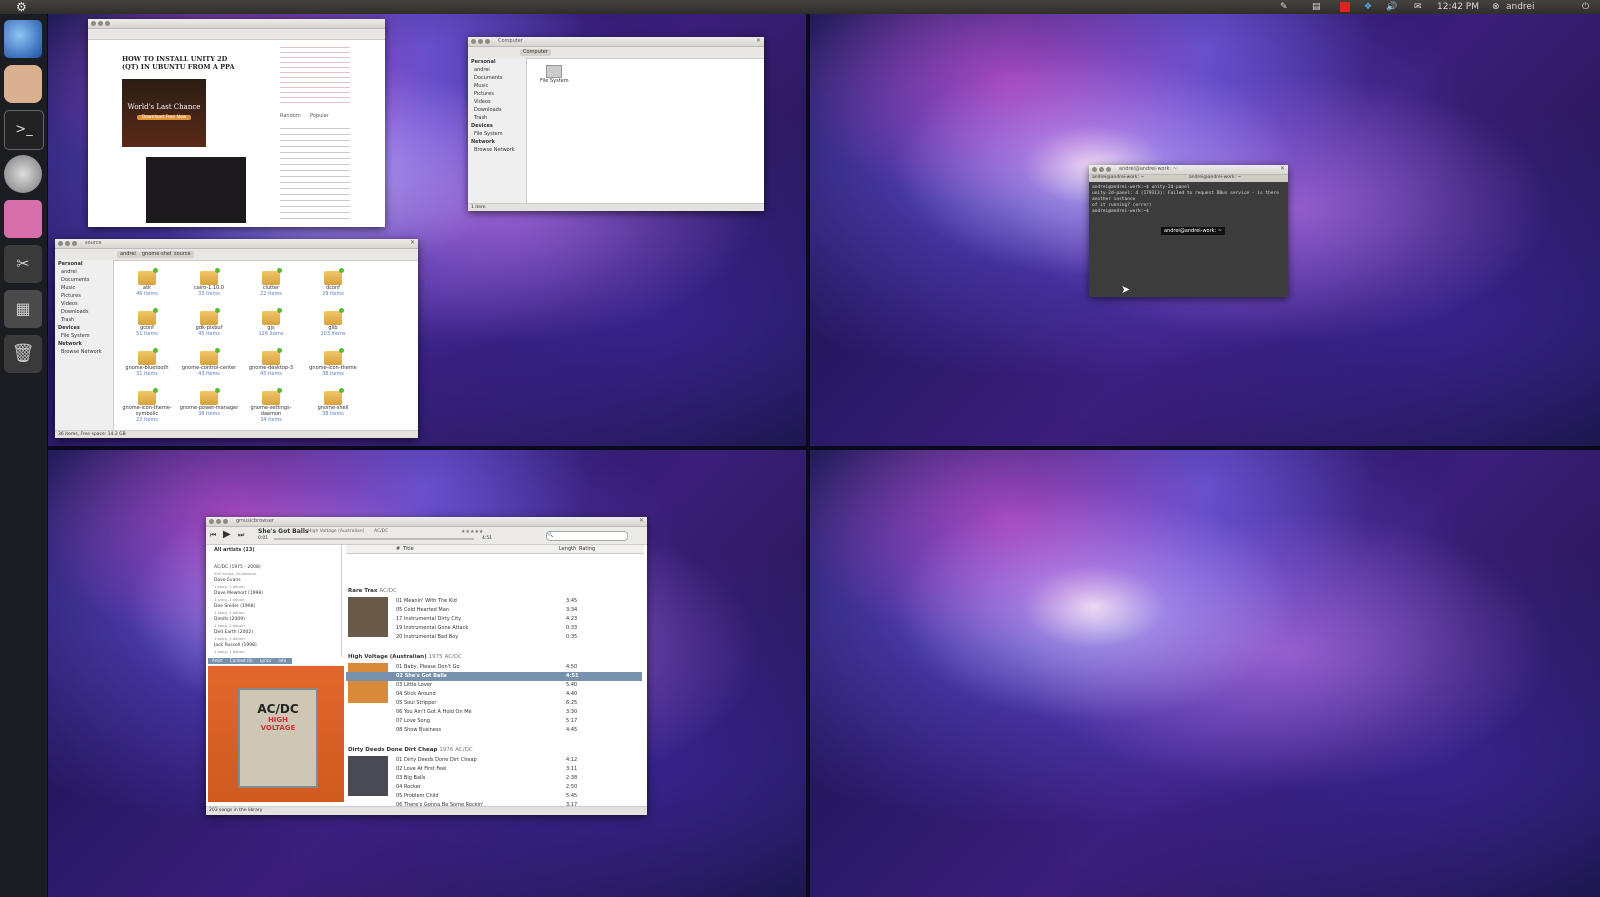 The height and width of the screenshot is (897, 1600). I want to click on folder-item: gdk-pixbuf 45 items, so click(209, 322).